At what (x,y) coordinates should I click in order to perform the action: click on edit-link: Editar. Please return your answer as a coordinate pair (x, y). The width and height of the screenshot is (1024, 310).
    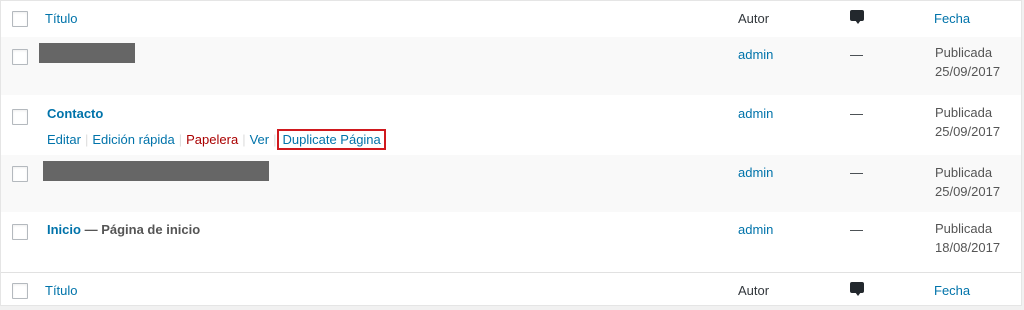
    Looking at the image, I should click on (64, 139).